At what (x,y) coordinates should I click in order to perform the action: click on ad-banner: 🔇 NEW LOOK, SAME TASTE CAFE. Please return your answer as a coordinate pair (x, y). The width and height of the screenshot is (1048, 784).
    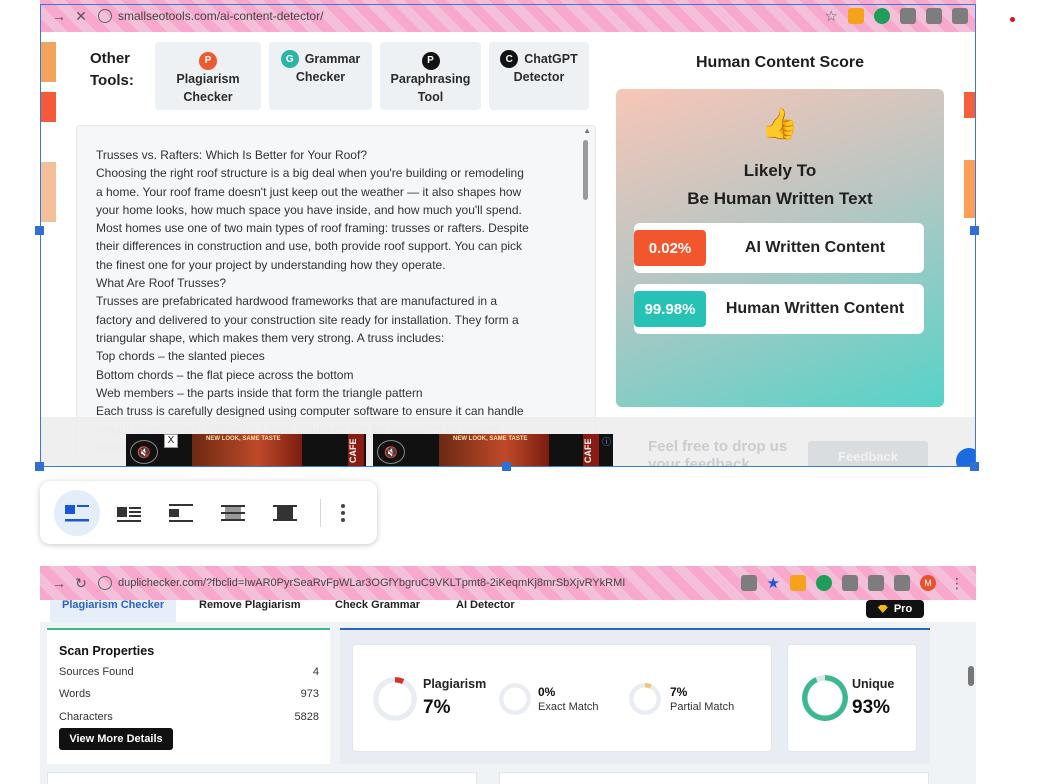
    Looking at the image, I should click on (246, 450).